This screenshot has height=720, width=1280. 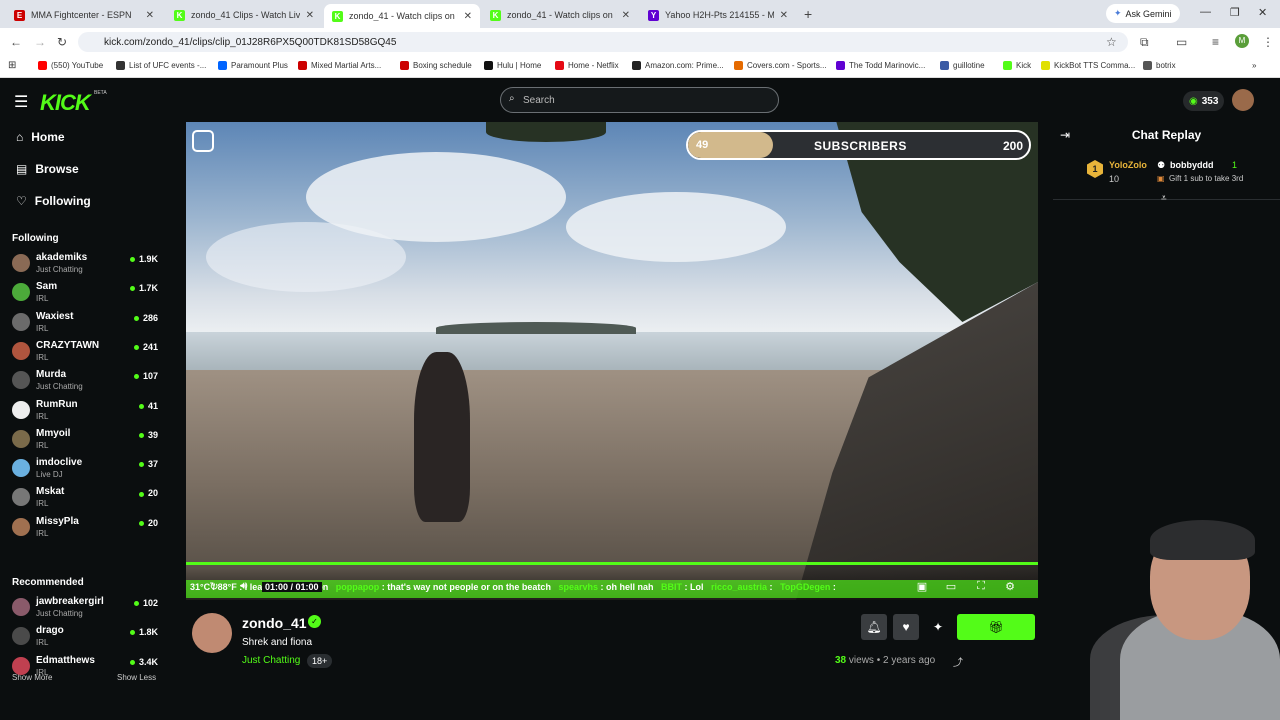 What do you see at coordinates (21, 409) in the screenshot?
I see `channel-avatar` at bounding box center [21, 409].